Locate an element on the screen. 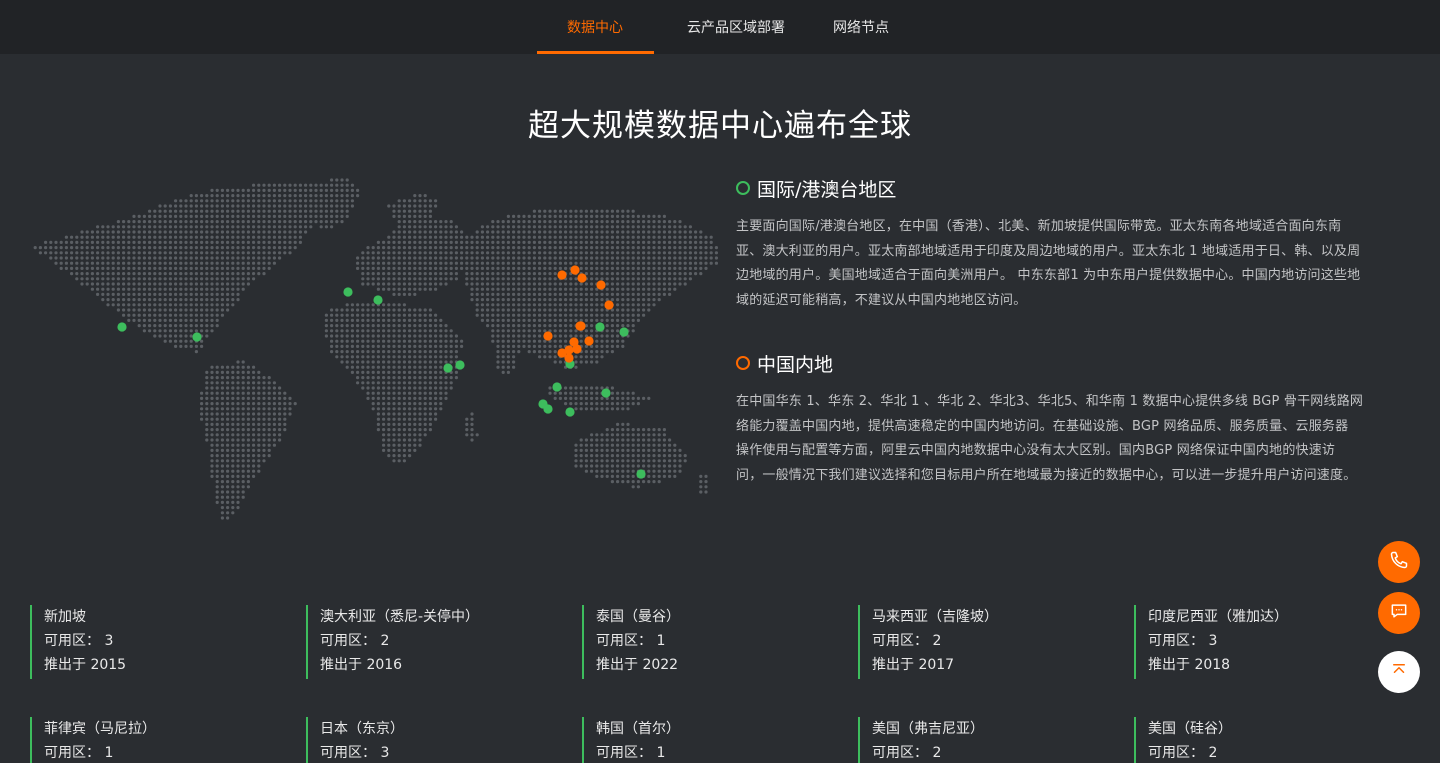  tab-data-center: 数据中心 is located at coordinates (595, 27).